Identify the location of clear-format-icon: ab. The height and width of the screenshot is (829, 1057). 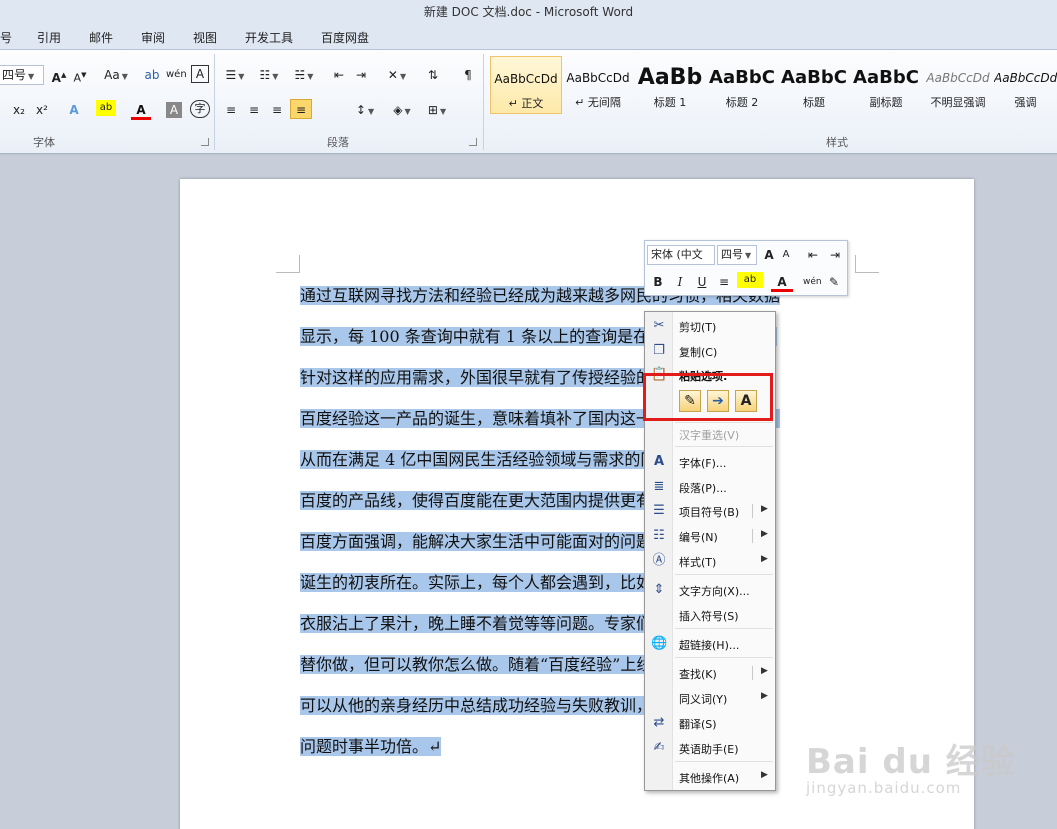
(152, 75).